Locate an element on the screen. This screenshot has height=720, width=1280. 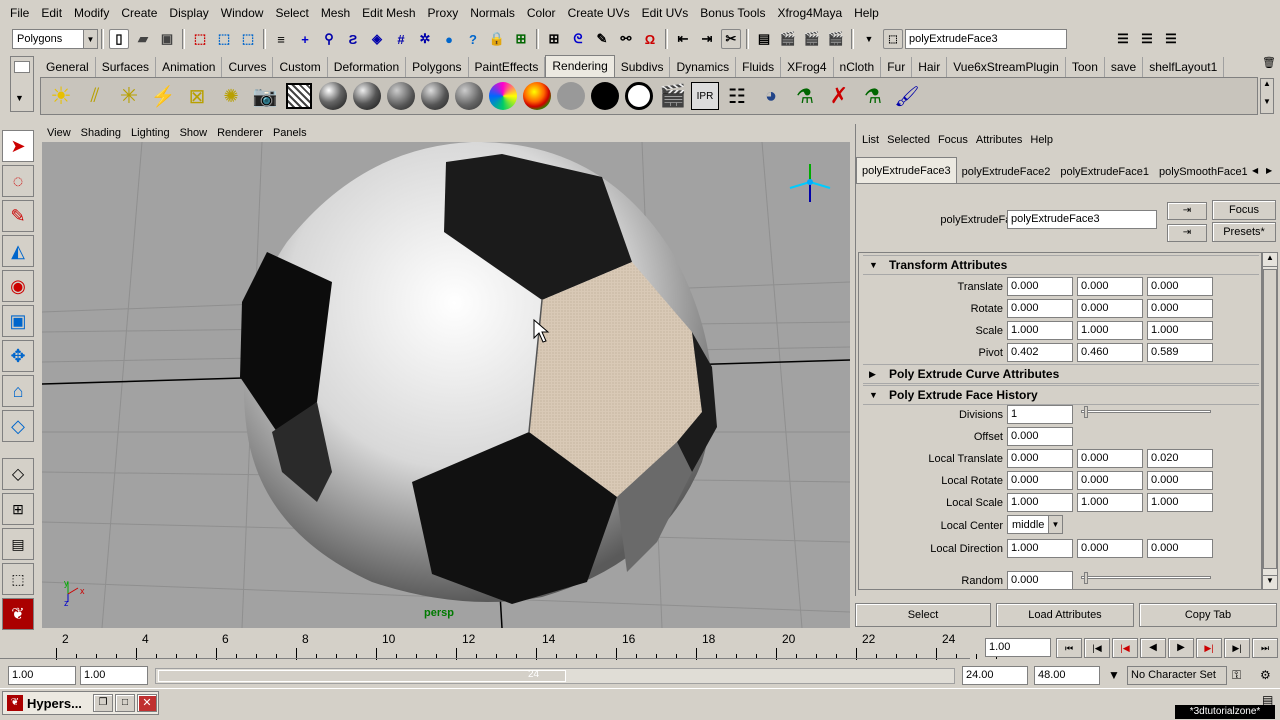
output-ops-icon: ᘓ is located at coordinates (578, 39).